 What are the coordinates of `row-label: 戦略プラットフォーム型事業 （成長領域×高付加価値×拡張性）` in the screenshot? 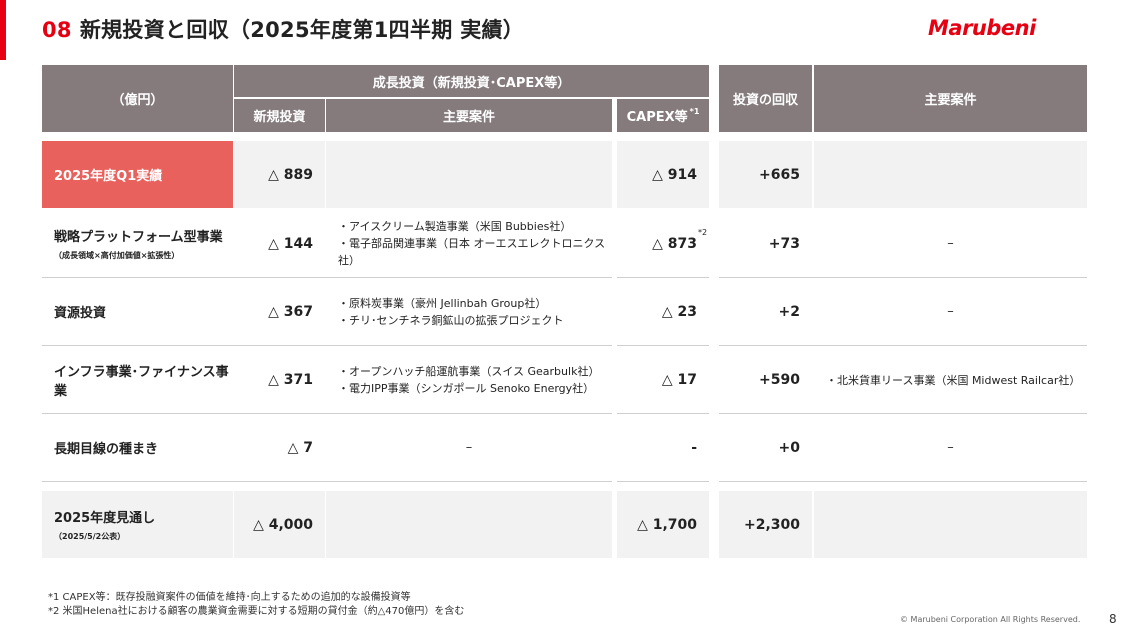 It's located at (137, 243).